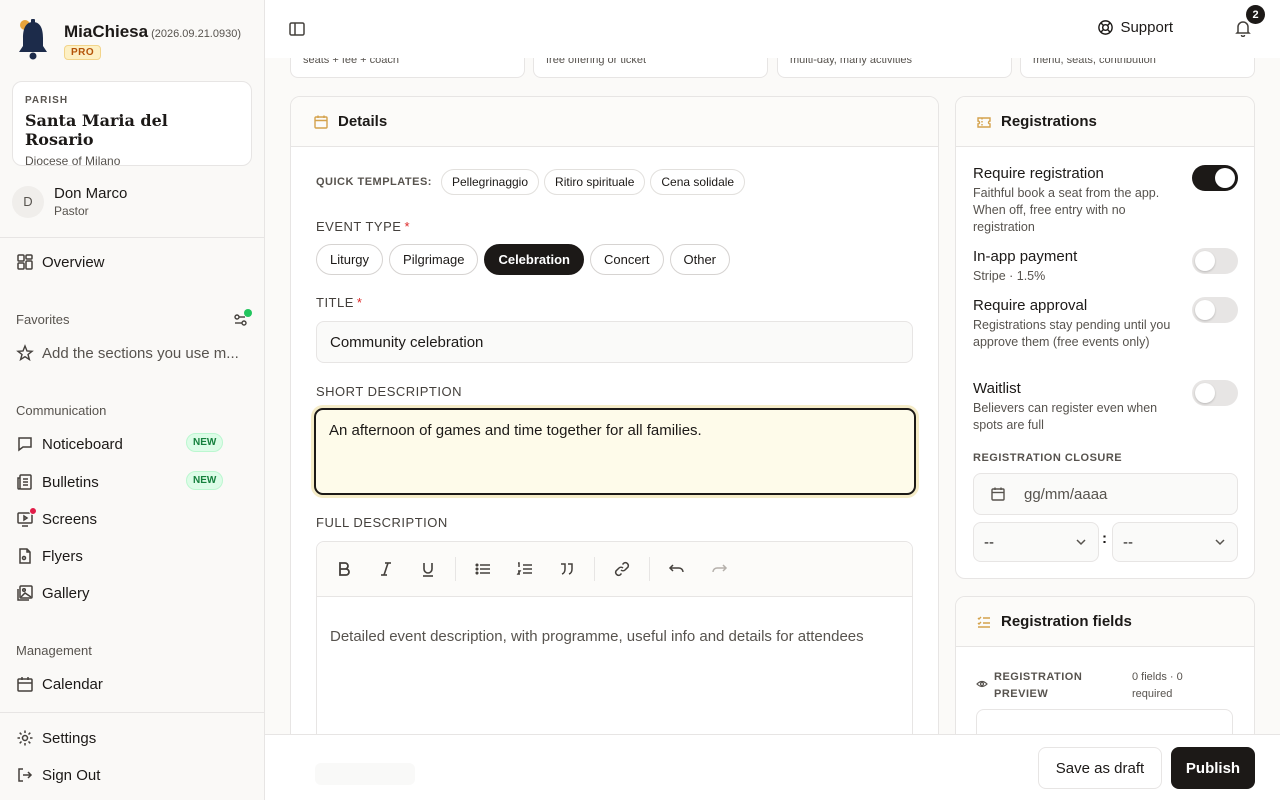 The image size is (1280, 800). Describe the element at coordinates (1048, 458) in the screenshot. I see `registration-closure-label: REGISTRATION CLOSURE` at that location.